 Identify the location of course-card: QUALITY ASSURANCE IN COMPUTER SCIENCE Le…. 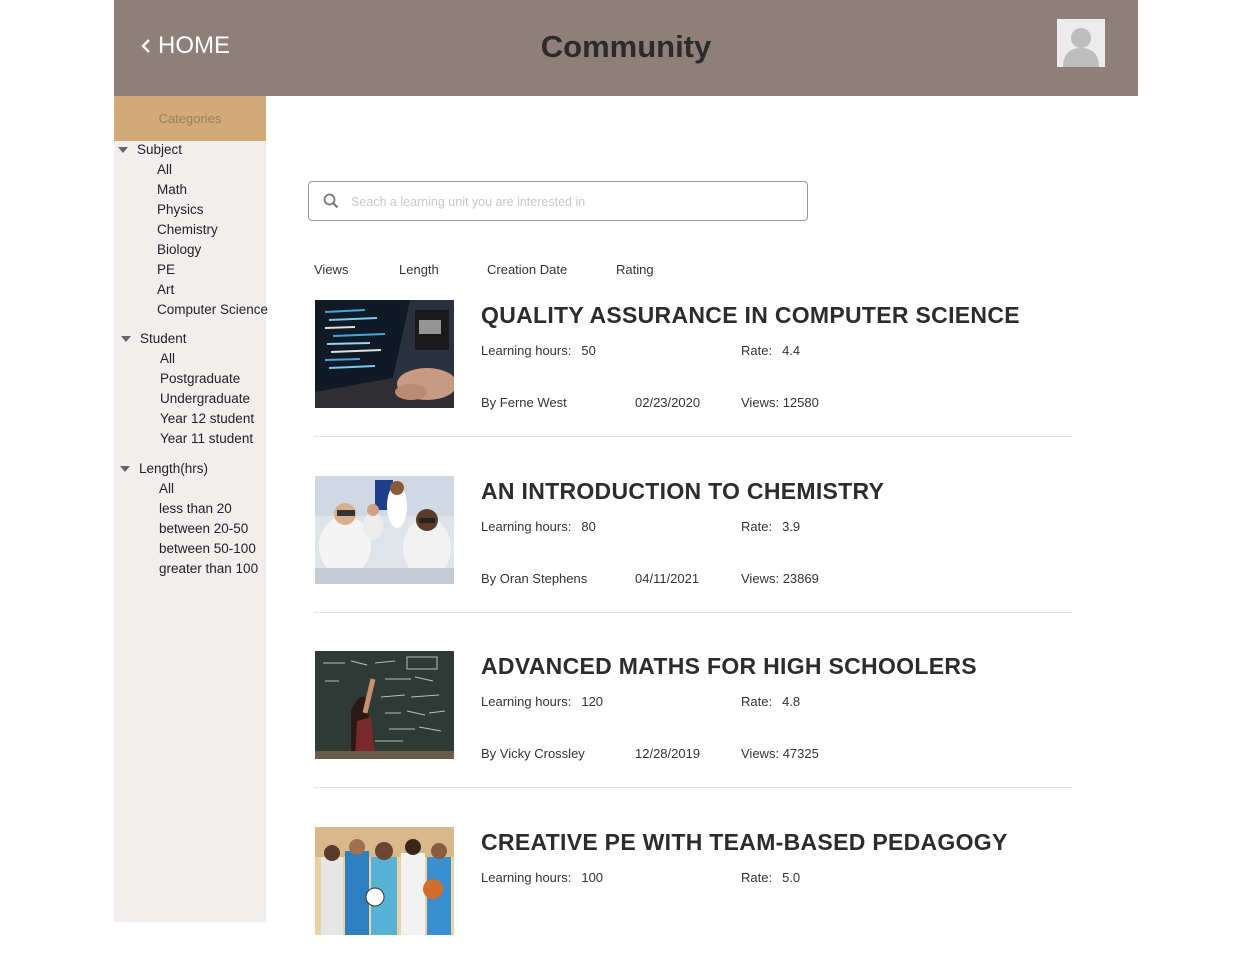
(693, 368).